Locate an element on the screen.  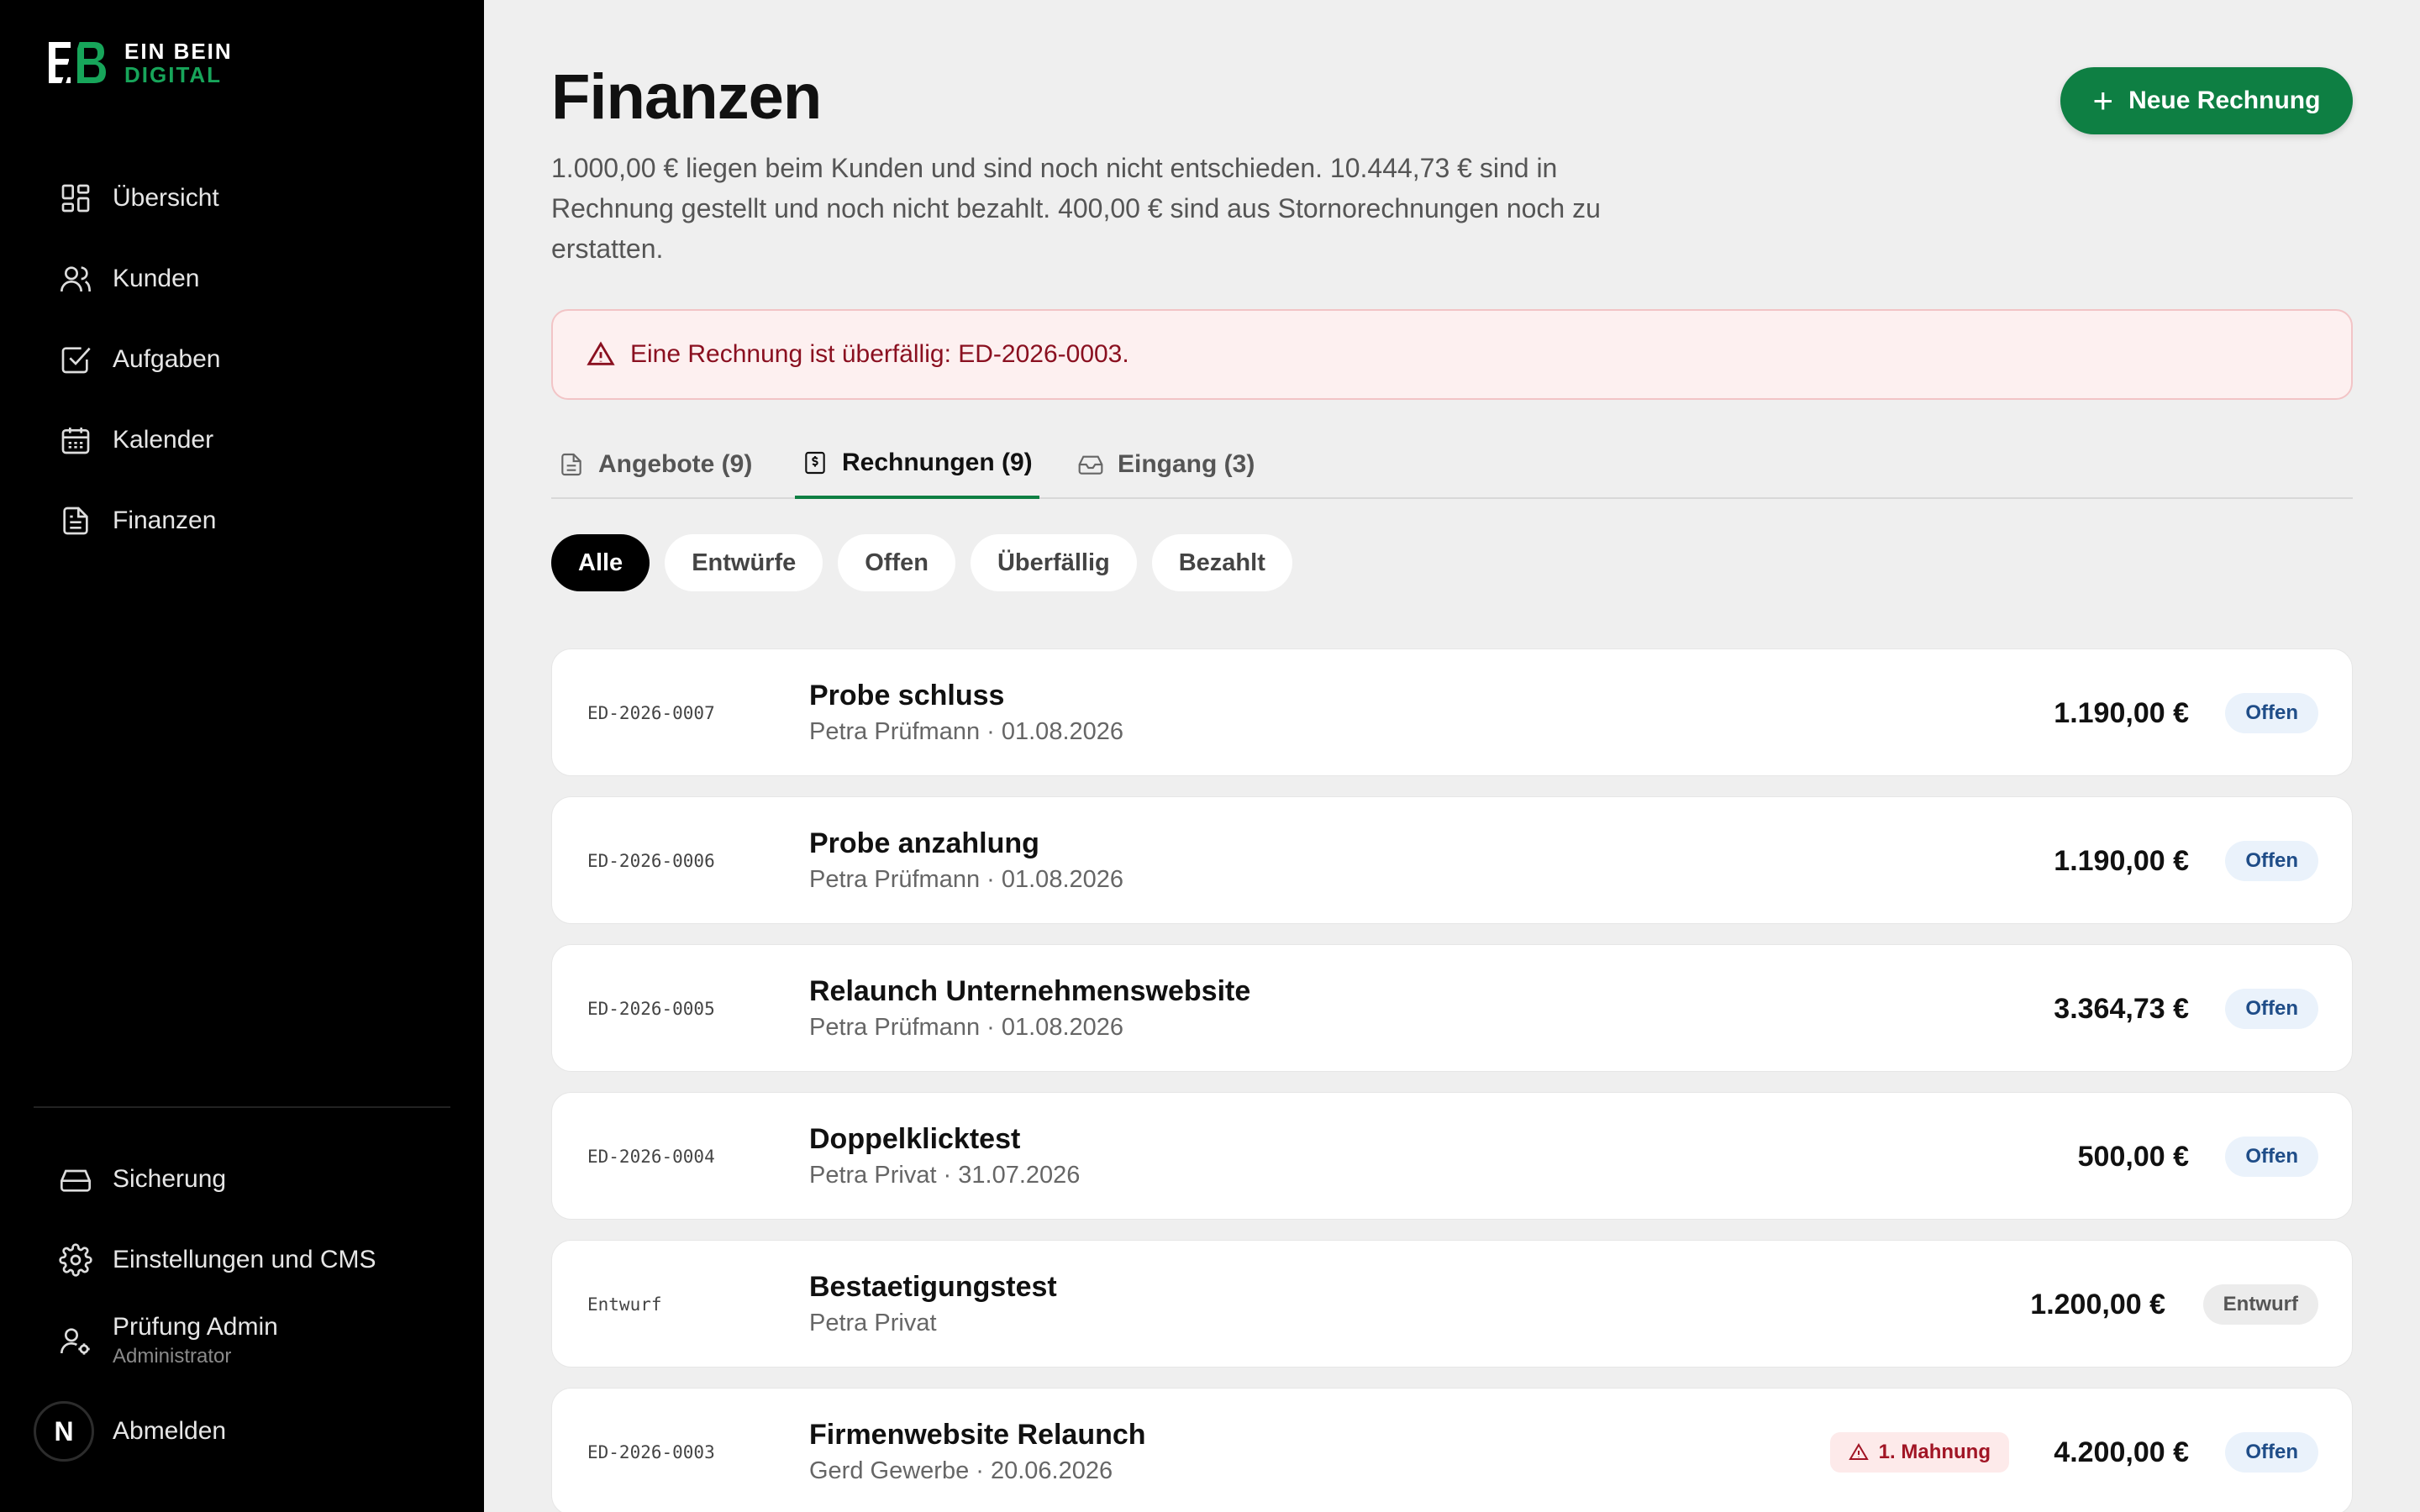
invoice-amount: 1.200,00 € is located at coordinates (2097, 1304).